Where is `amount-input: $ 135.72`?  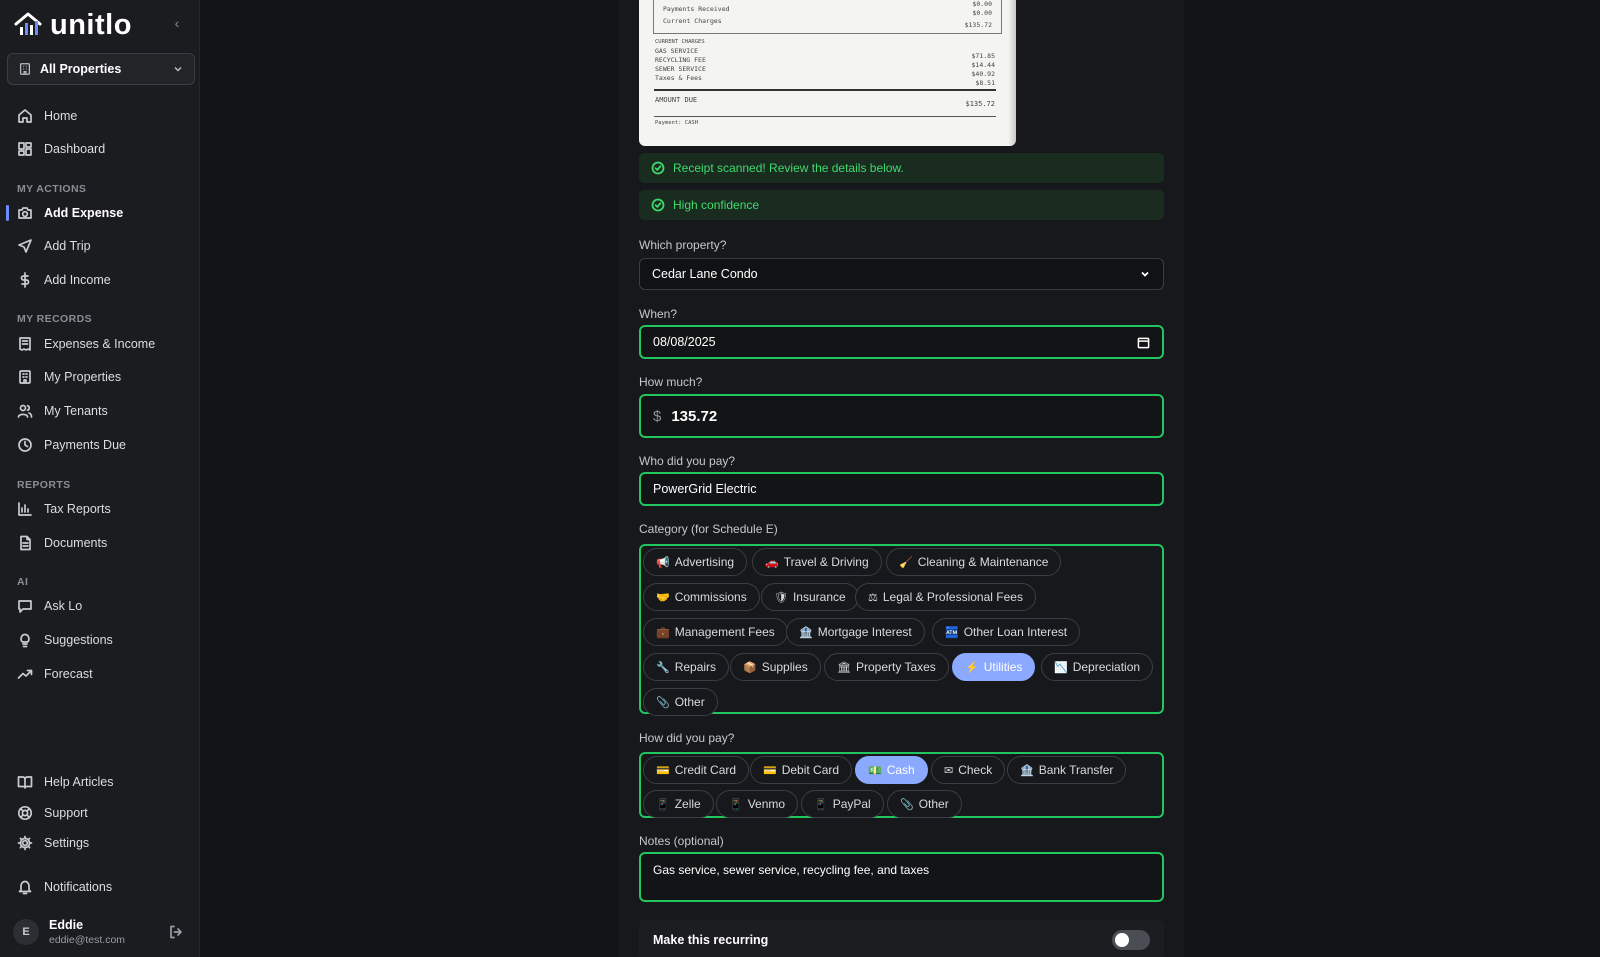 amount-input: $ 135.72 is located at coordinates (901, 416).